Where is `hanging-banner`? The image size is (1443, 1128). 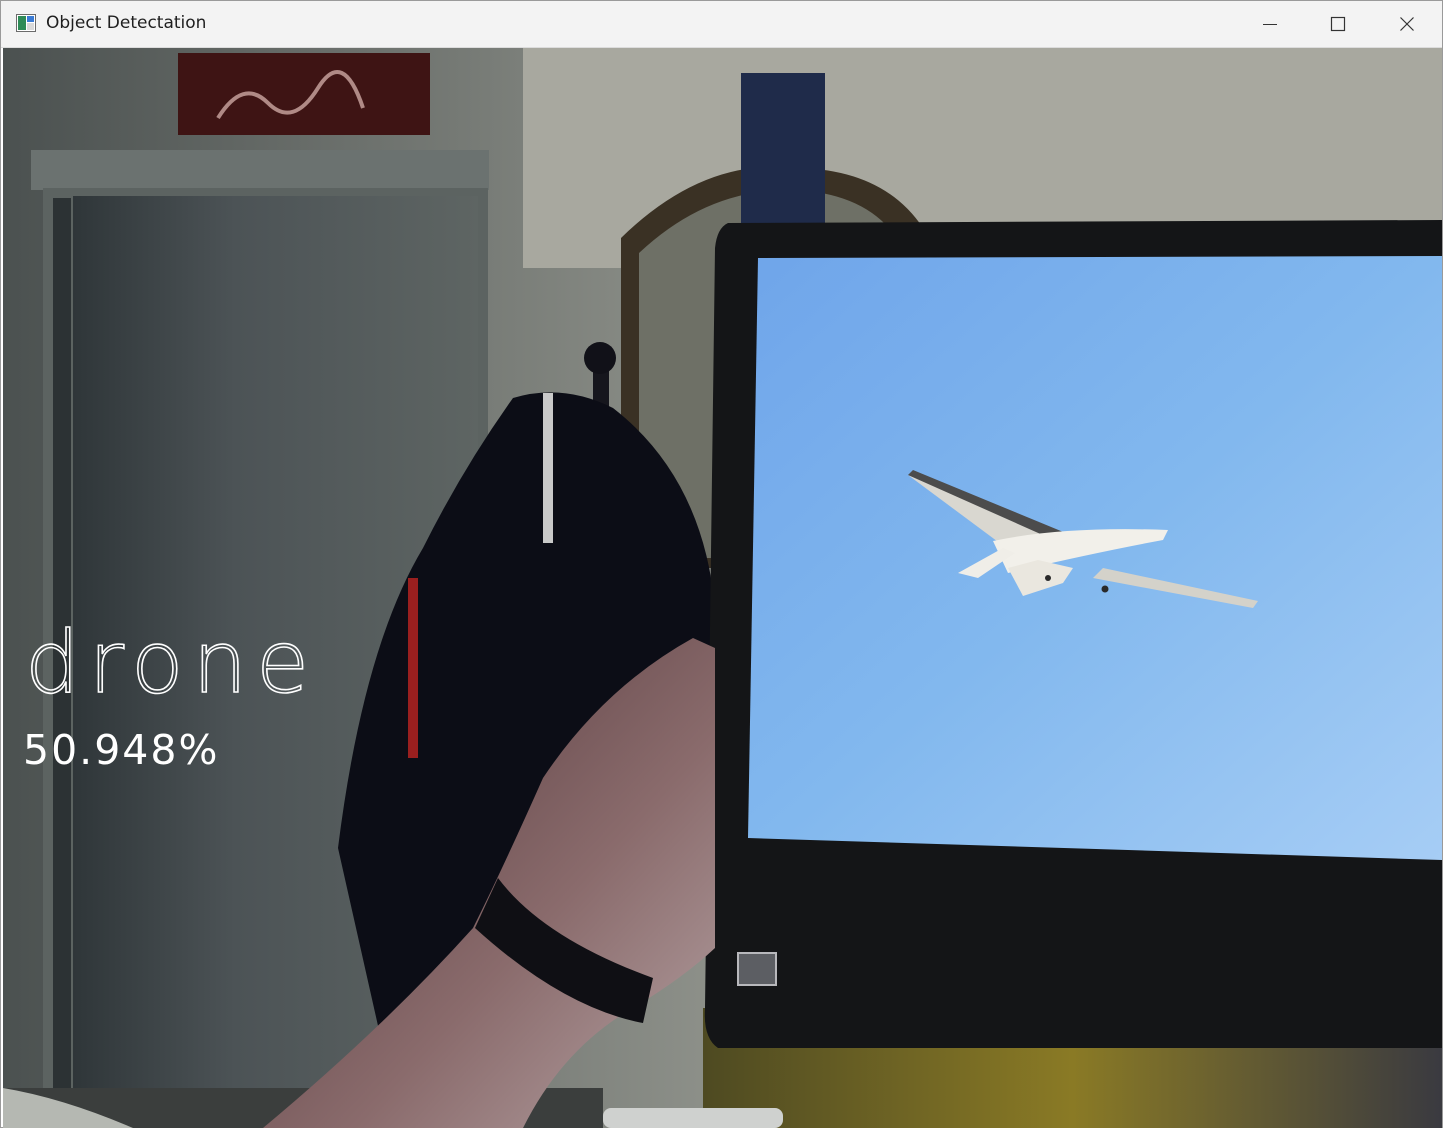 hanging-banner is located at coordinates (783, 148).